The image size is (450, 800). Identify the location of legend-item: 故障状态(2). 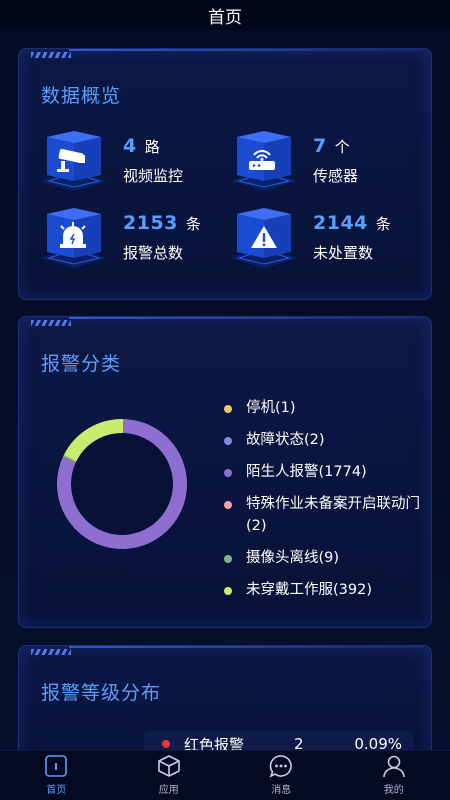
(324, 440).